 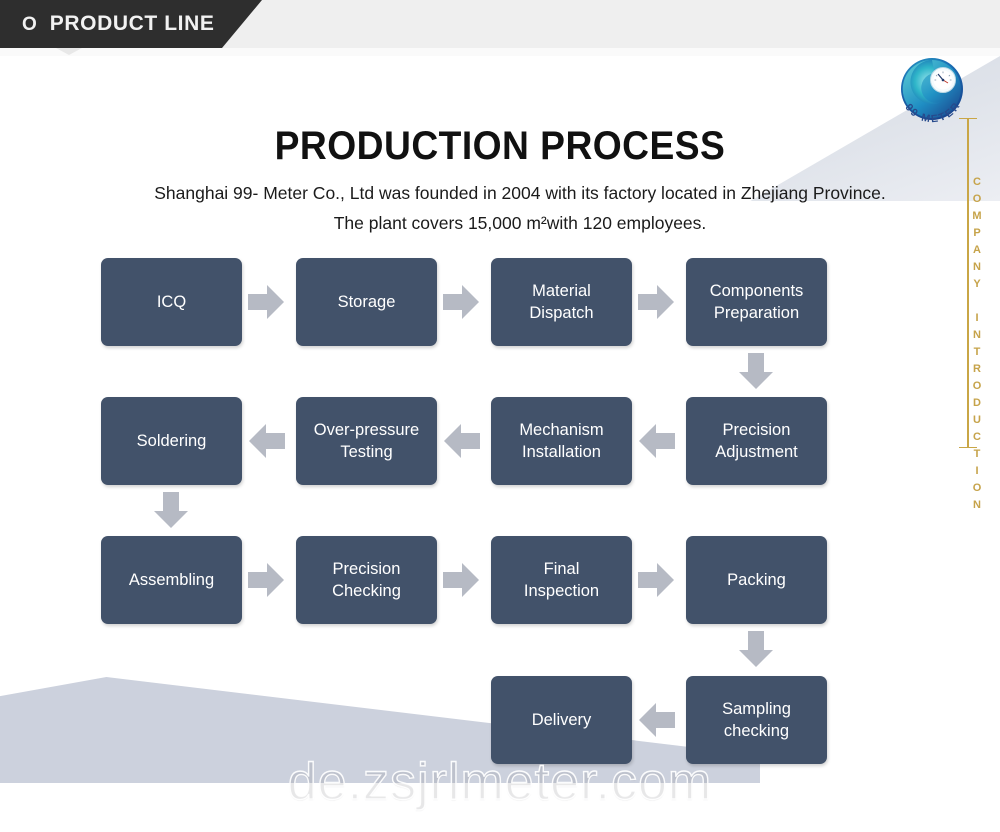 What do you see at coordinates (656, 302) in the screenshot?
I see `arrow-right-material-dispatch-to-components` at bounding box center [656, 302].